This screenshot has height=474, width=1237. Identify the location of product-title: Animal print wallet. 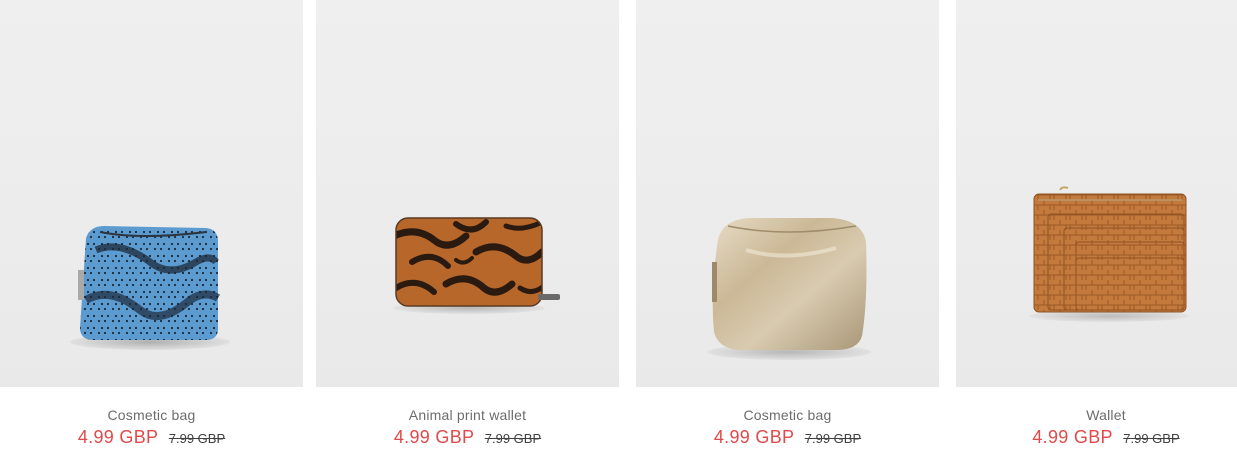
(467, 415).